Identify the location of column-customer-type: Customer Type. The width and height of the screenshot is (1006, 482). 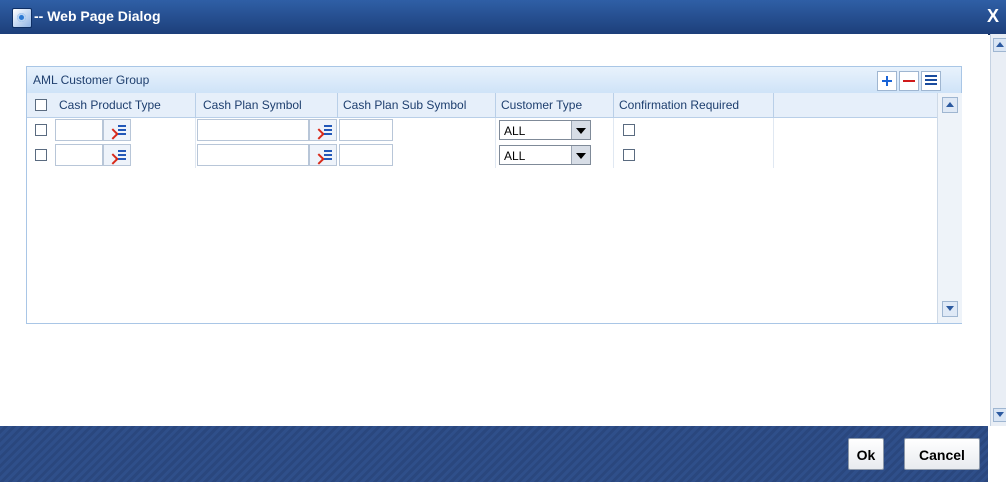
(542, 105).